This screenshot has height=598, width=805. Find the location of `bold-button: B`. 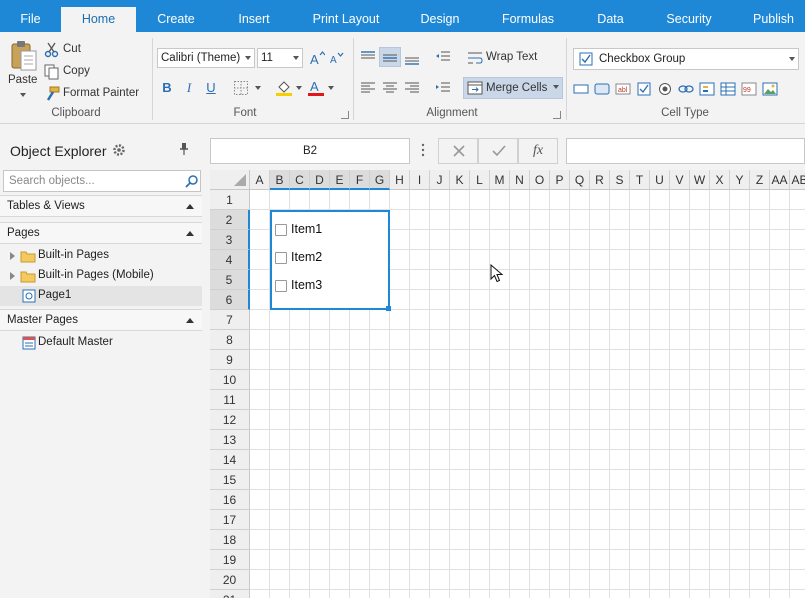

bold-button: B is located at coordinates (167, 88).